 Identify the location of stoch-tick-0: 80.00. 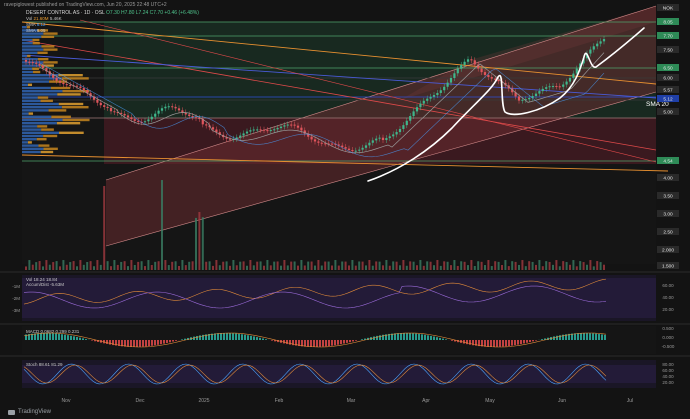
(668, 364).